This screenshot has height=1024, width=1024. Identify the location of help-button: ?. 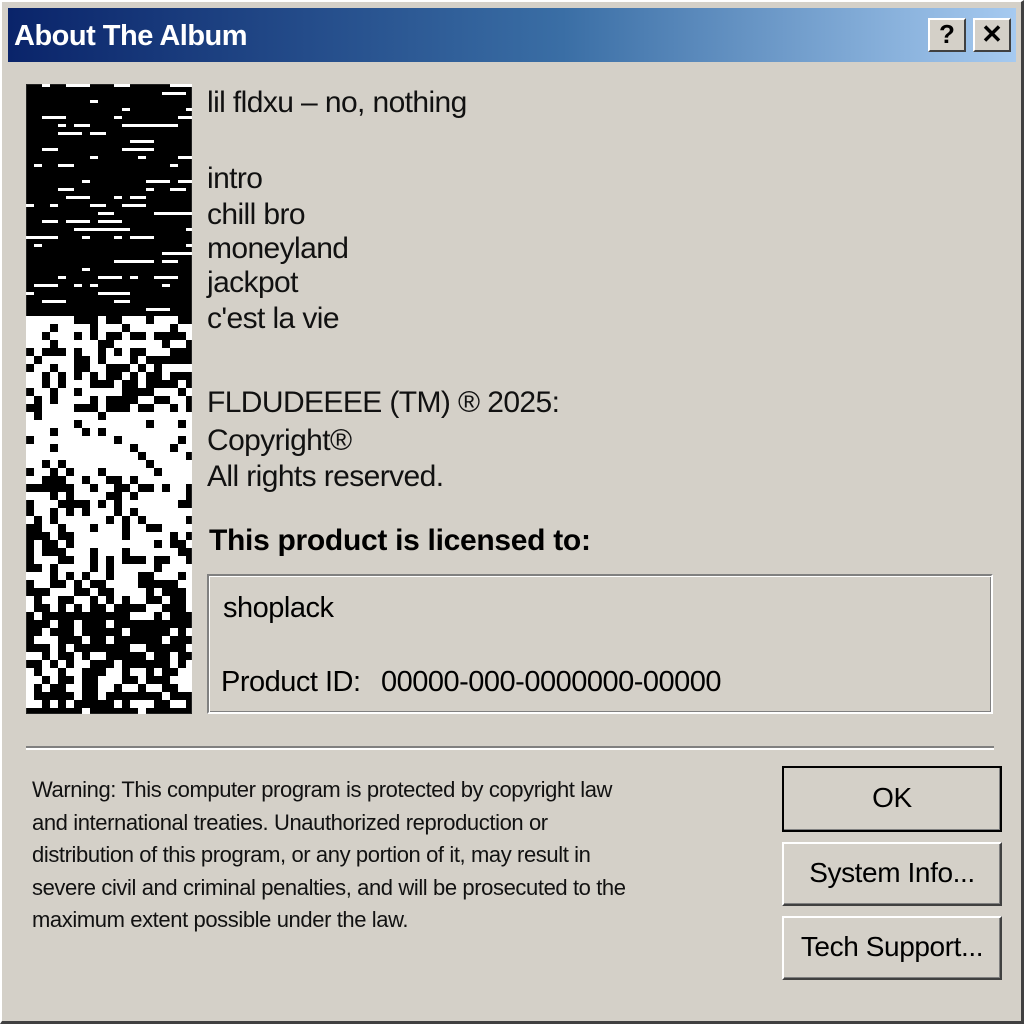
(947, 35).